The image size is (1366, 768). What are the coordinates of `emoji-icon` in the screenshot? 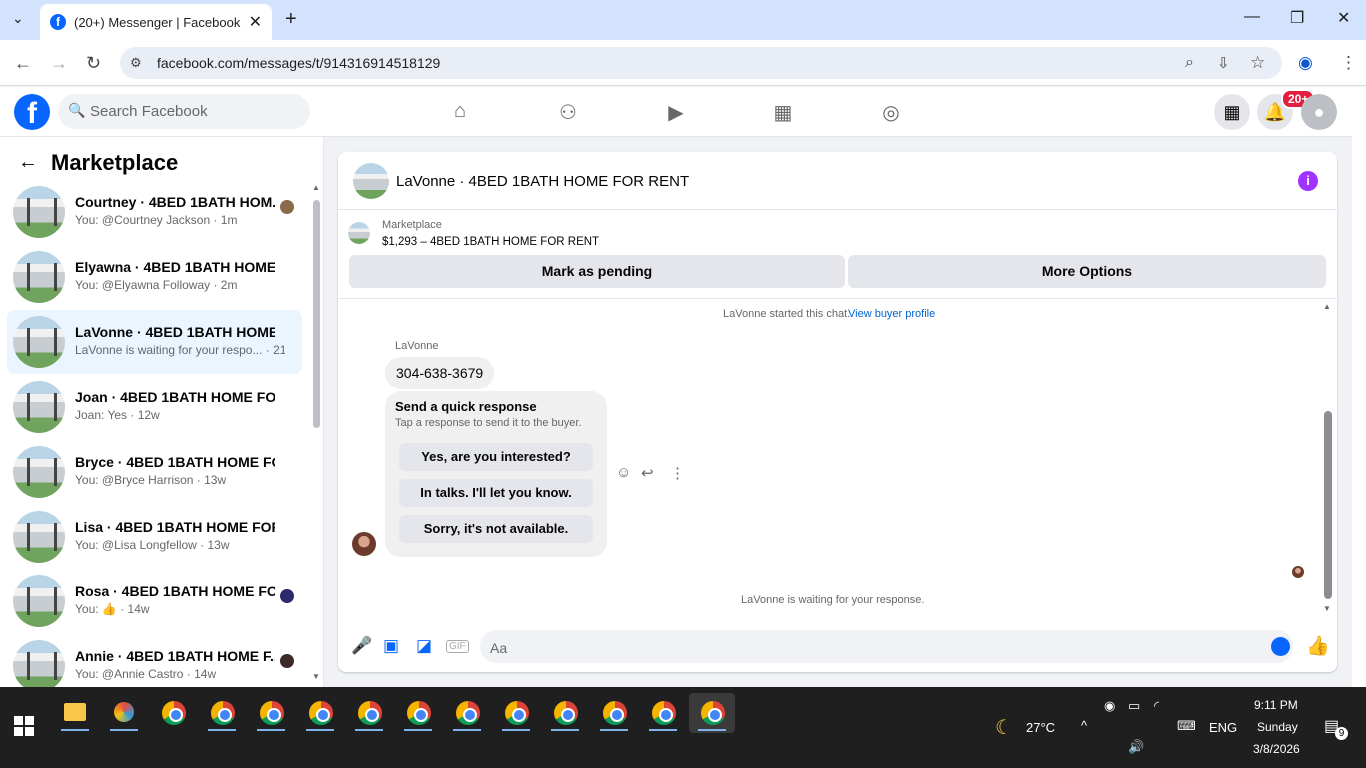 It's located at (1280, 646).